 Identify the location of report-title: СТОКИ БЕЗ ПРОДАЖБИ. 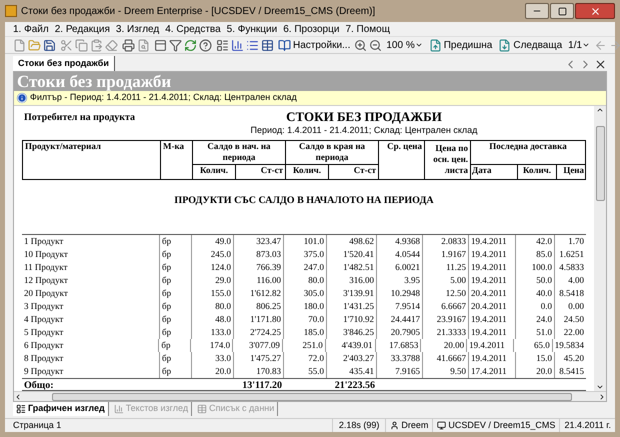
(364, 116).